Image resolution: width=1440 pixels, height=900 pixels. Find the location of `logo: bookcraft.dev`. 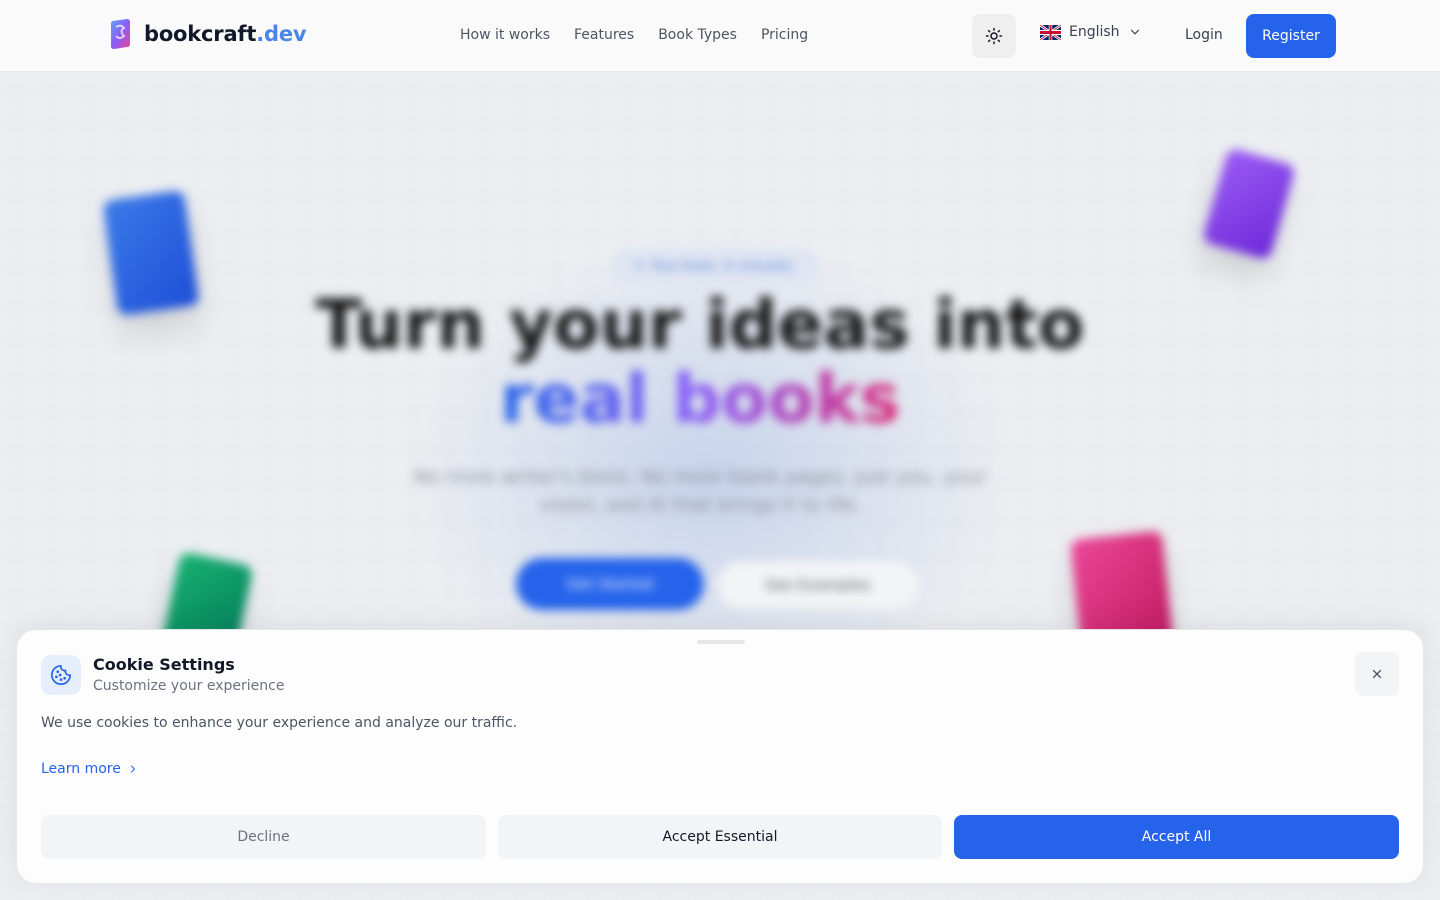

logo: bookcraft.dev is located at coordinates (207, 34).